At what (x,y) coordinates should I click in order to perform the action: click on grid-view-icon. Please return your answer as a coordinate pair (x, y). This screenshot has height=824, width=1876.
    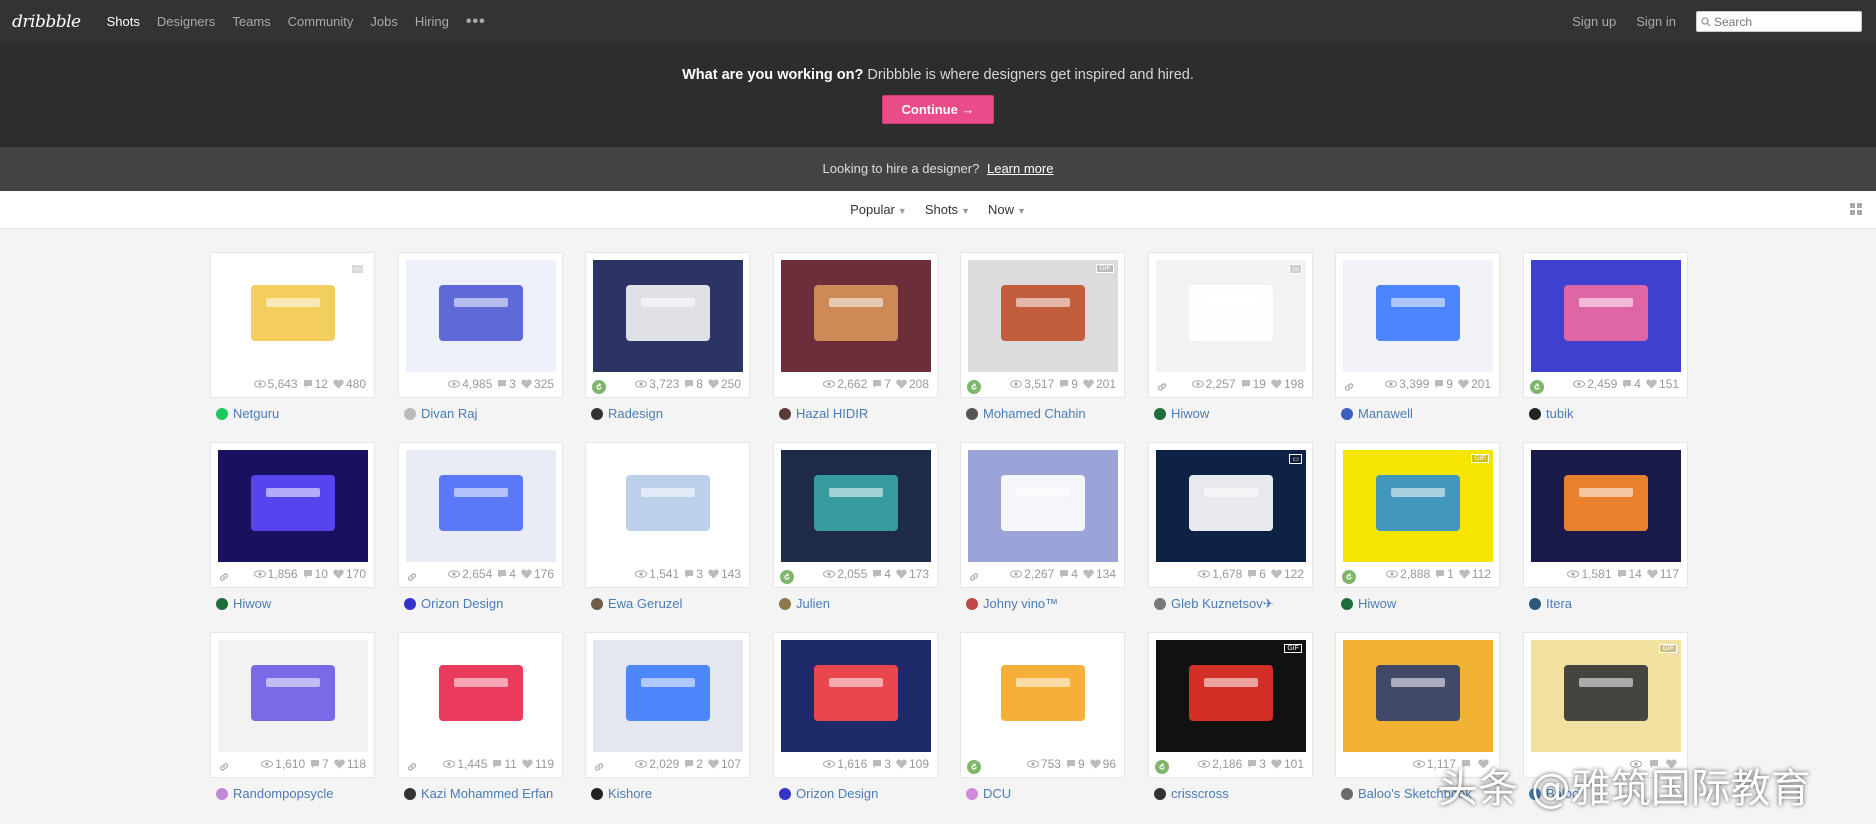
    Looking at the image, I should click on (1856, 209).